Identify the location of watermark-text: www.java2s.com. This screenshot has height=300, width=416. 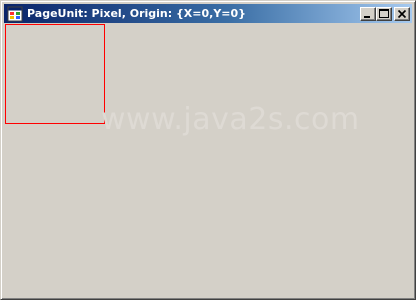
(230, 119).